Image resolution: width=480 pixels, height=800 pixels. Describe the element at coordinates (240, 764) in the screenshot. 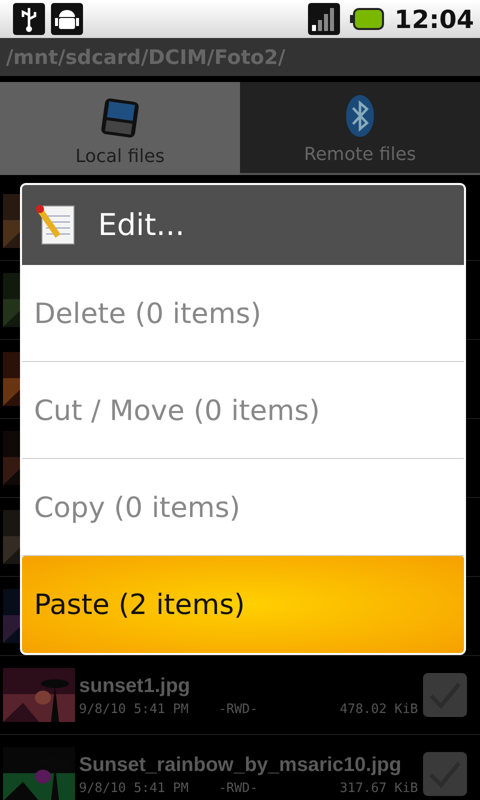

I see `file-name: Sunset_rainbow_by_msaric10.jpg` at that location.